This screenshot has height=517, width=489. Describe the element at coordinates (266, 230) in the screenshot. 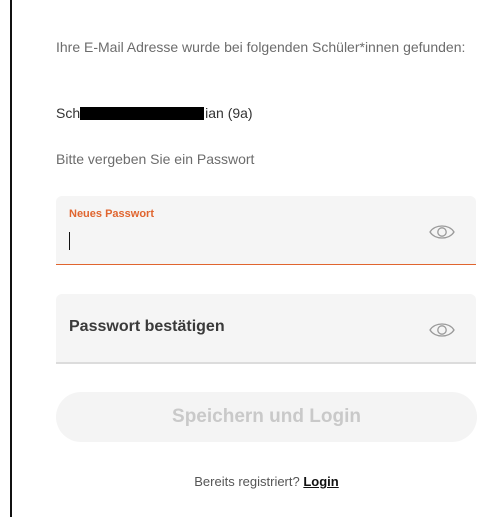

I see `new-password-field: Neues Passwort` at that location.